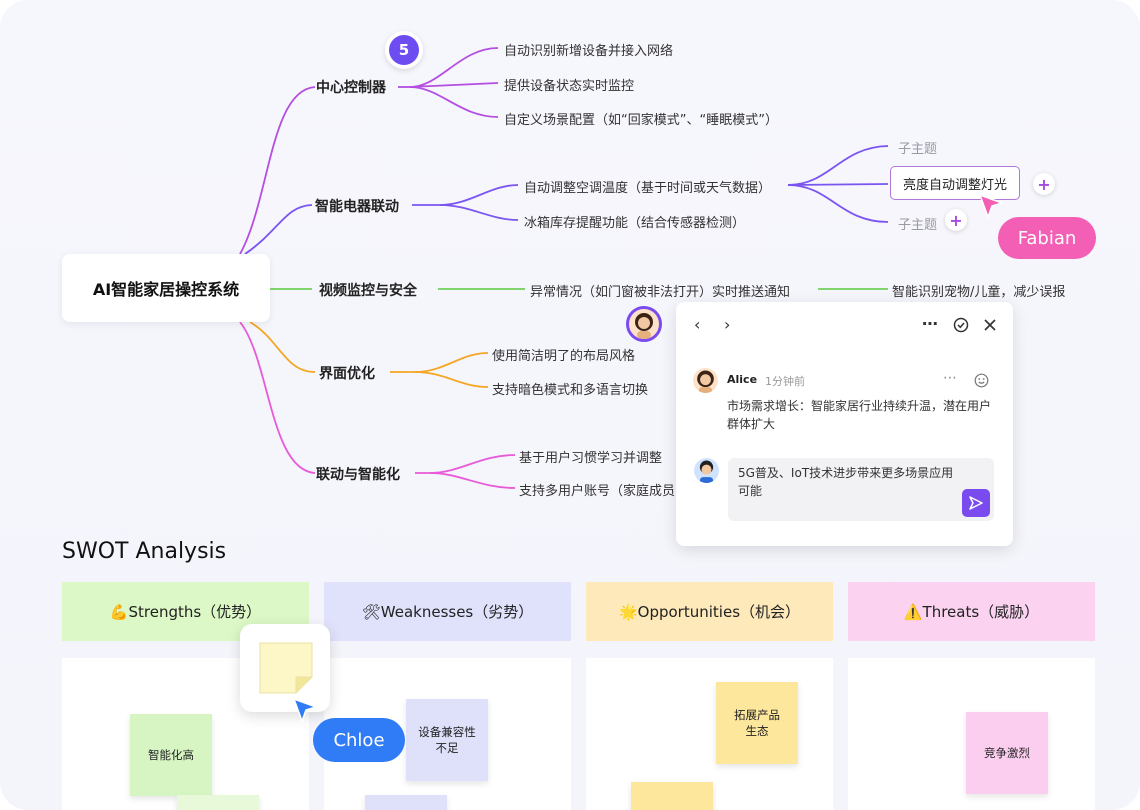 The image size is (1140, 810). What do you see at coordinates (144, 551) in the screenshot?
I see `swot-title: SWOT Analysis` at bounding box center [144, 551].